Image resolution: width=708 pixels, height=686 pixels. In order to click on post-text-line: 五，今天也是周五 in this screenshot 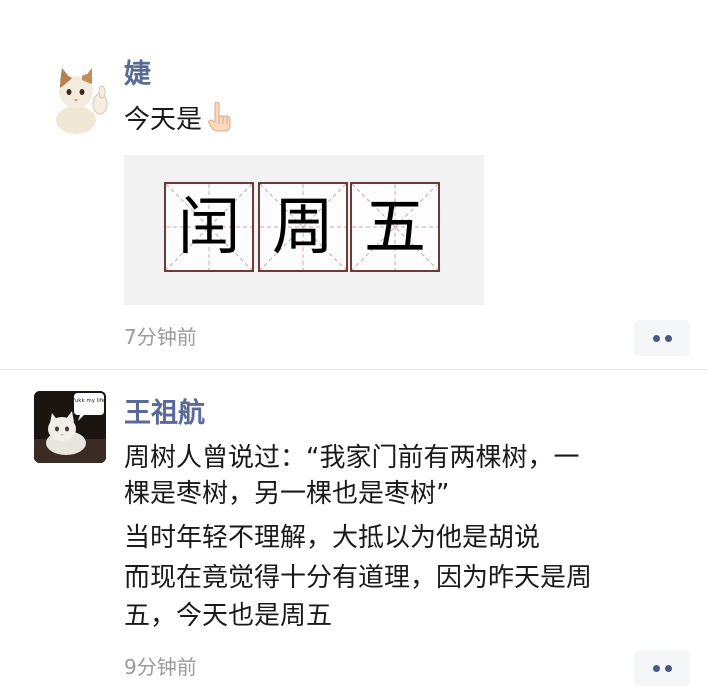, I will do `click(228, 616)`.